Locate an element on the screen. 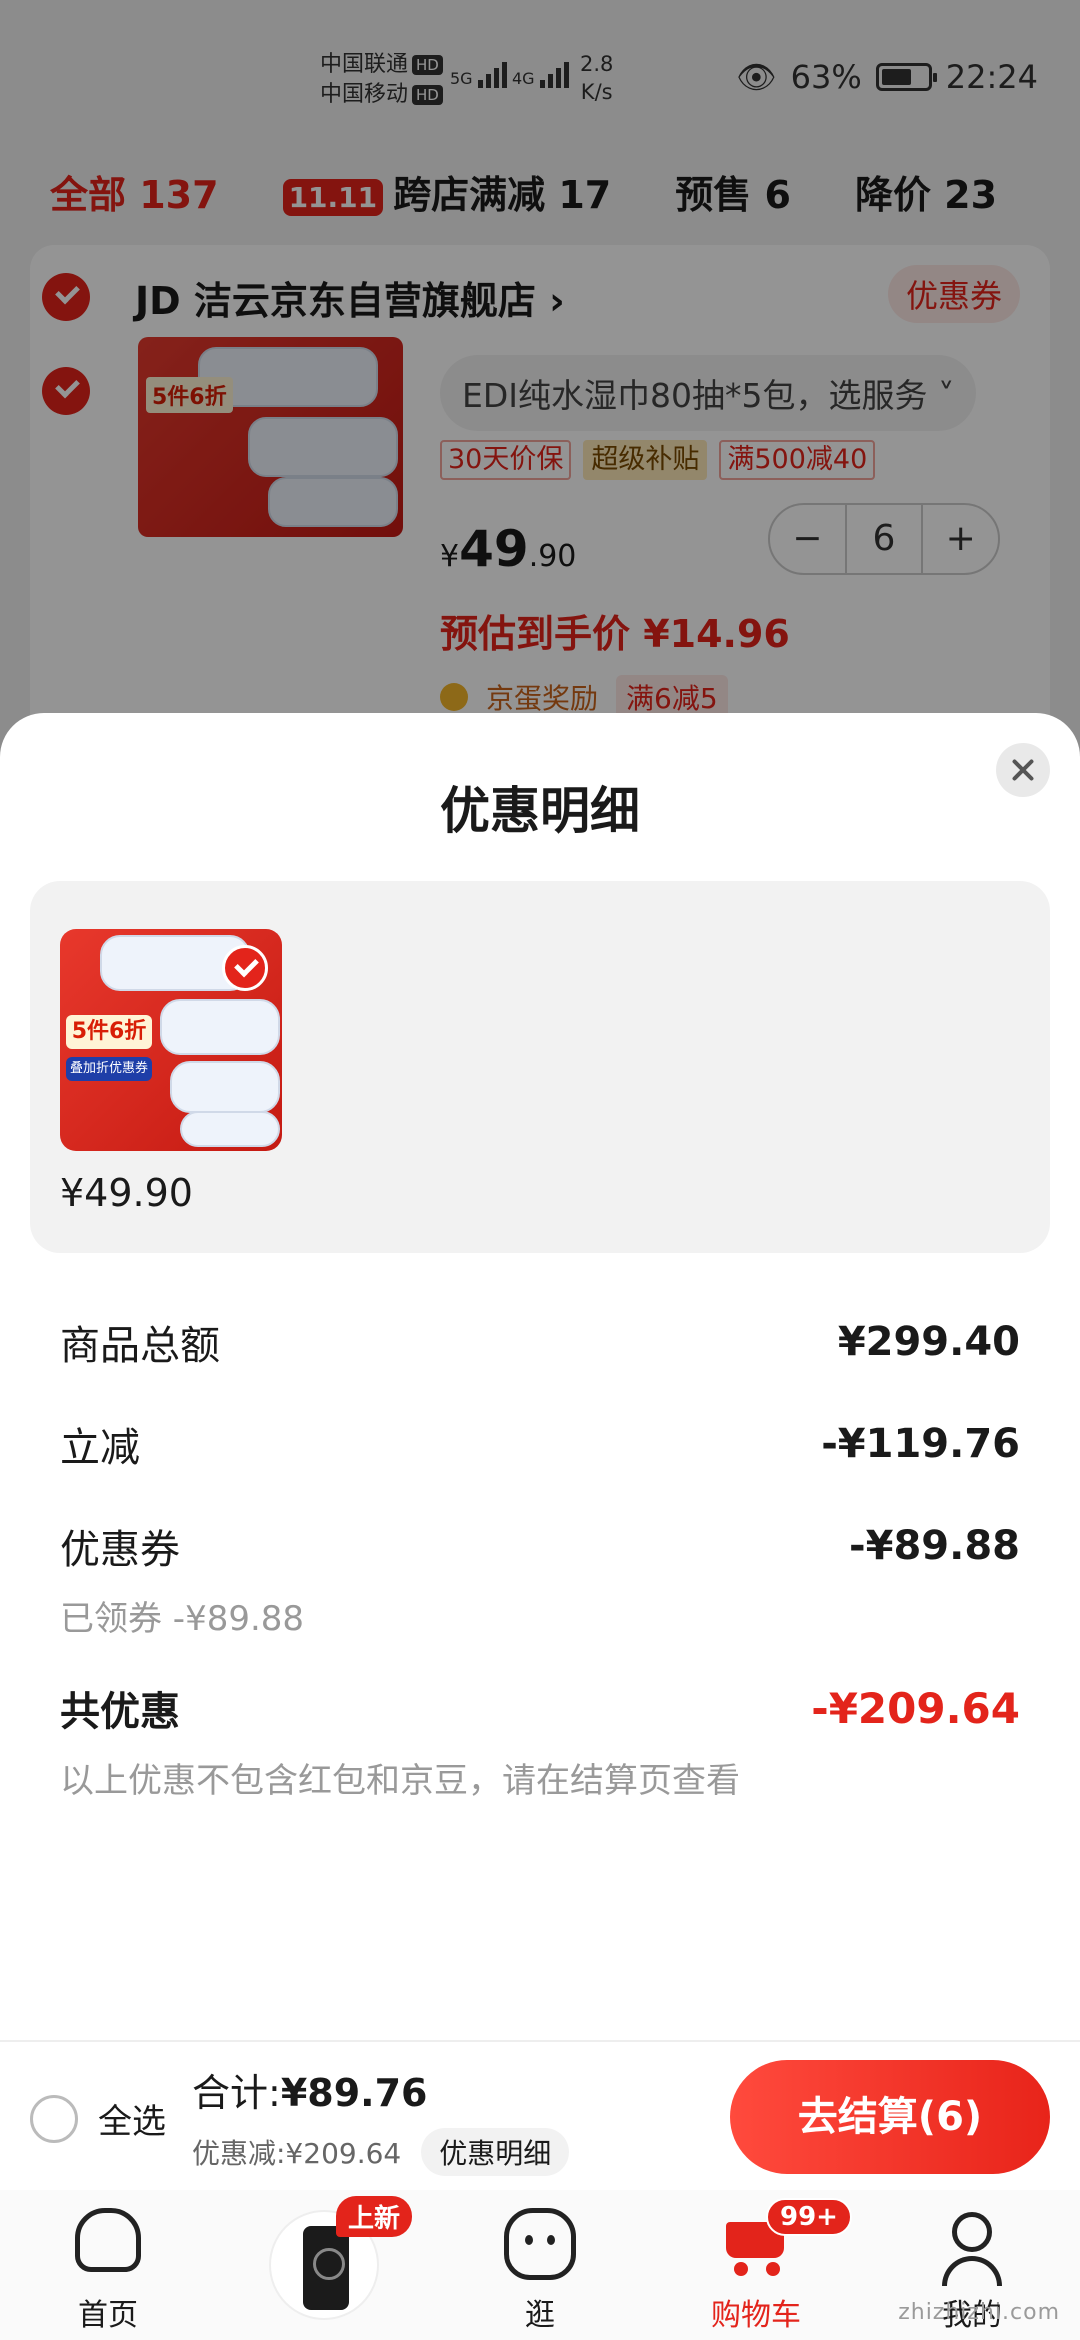 This screenshot has height=2340, width=1080. discount-summary: 优惠减:¥209.64 优惠明细 is located at coordinates (381, 2152).